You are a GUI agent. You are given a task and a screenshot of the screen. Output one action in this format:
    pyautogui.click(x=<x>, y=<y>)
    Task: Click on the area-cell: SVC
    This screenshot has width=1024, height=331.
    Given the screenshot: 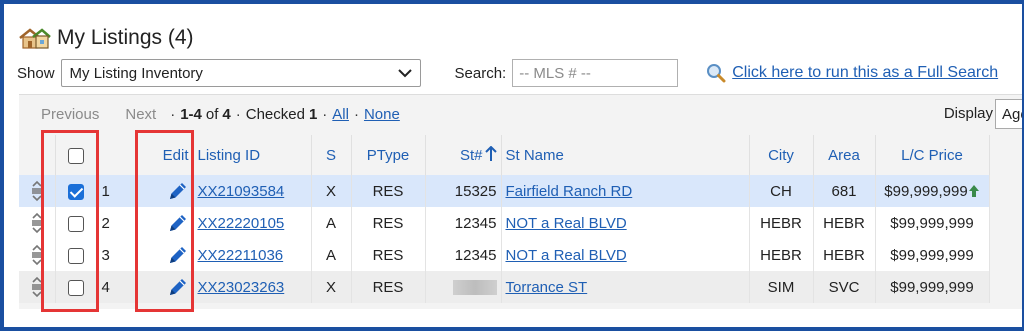 What is the action you would take?
    pyautogui.click(x=844, y=287)
    